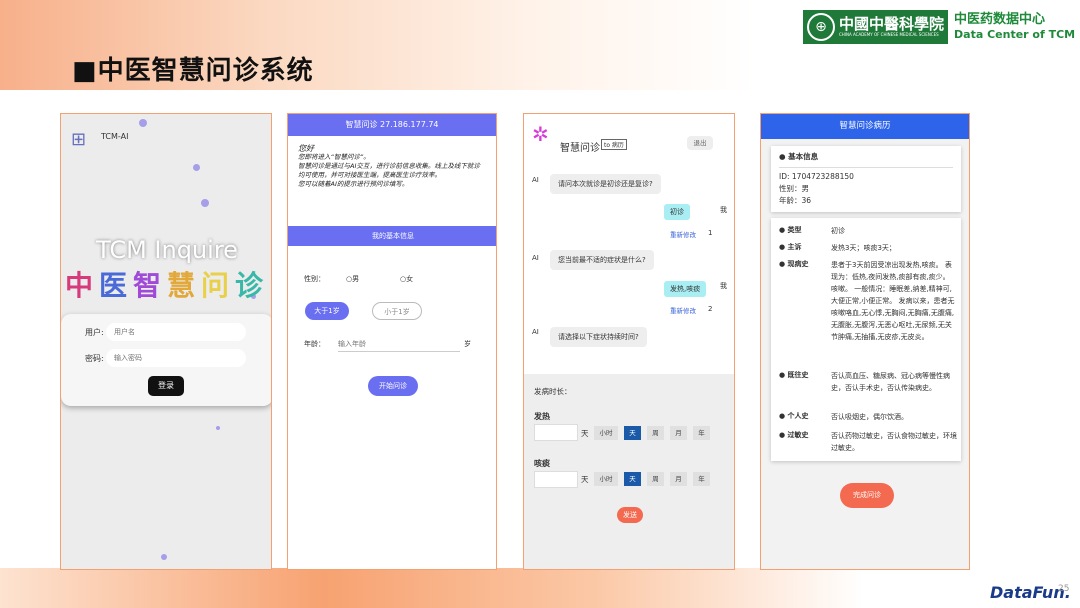  What do you see at coordinates (115, 136) in the screenshot?
I see `brand-label: TCM-AI` at bounding box center [115, 136].